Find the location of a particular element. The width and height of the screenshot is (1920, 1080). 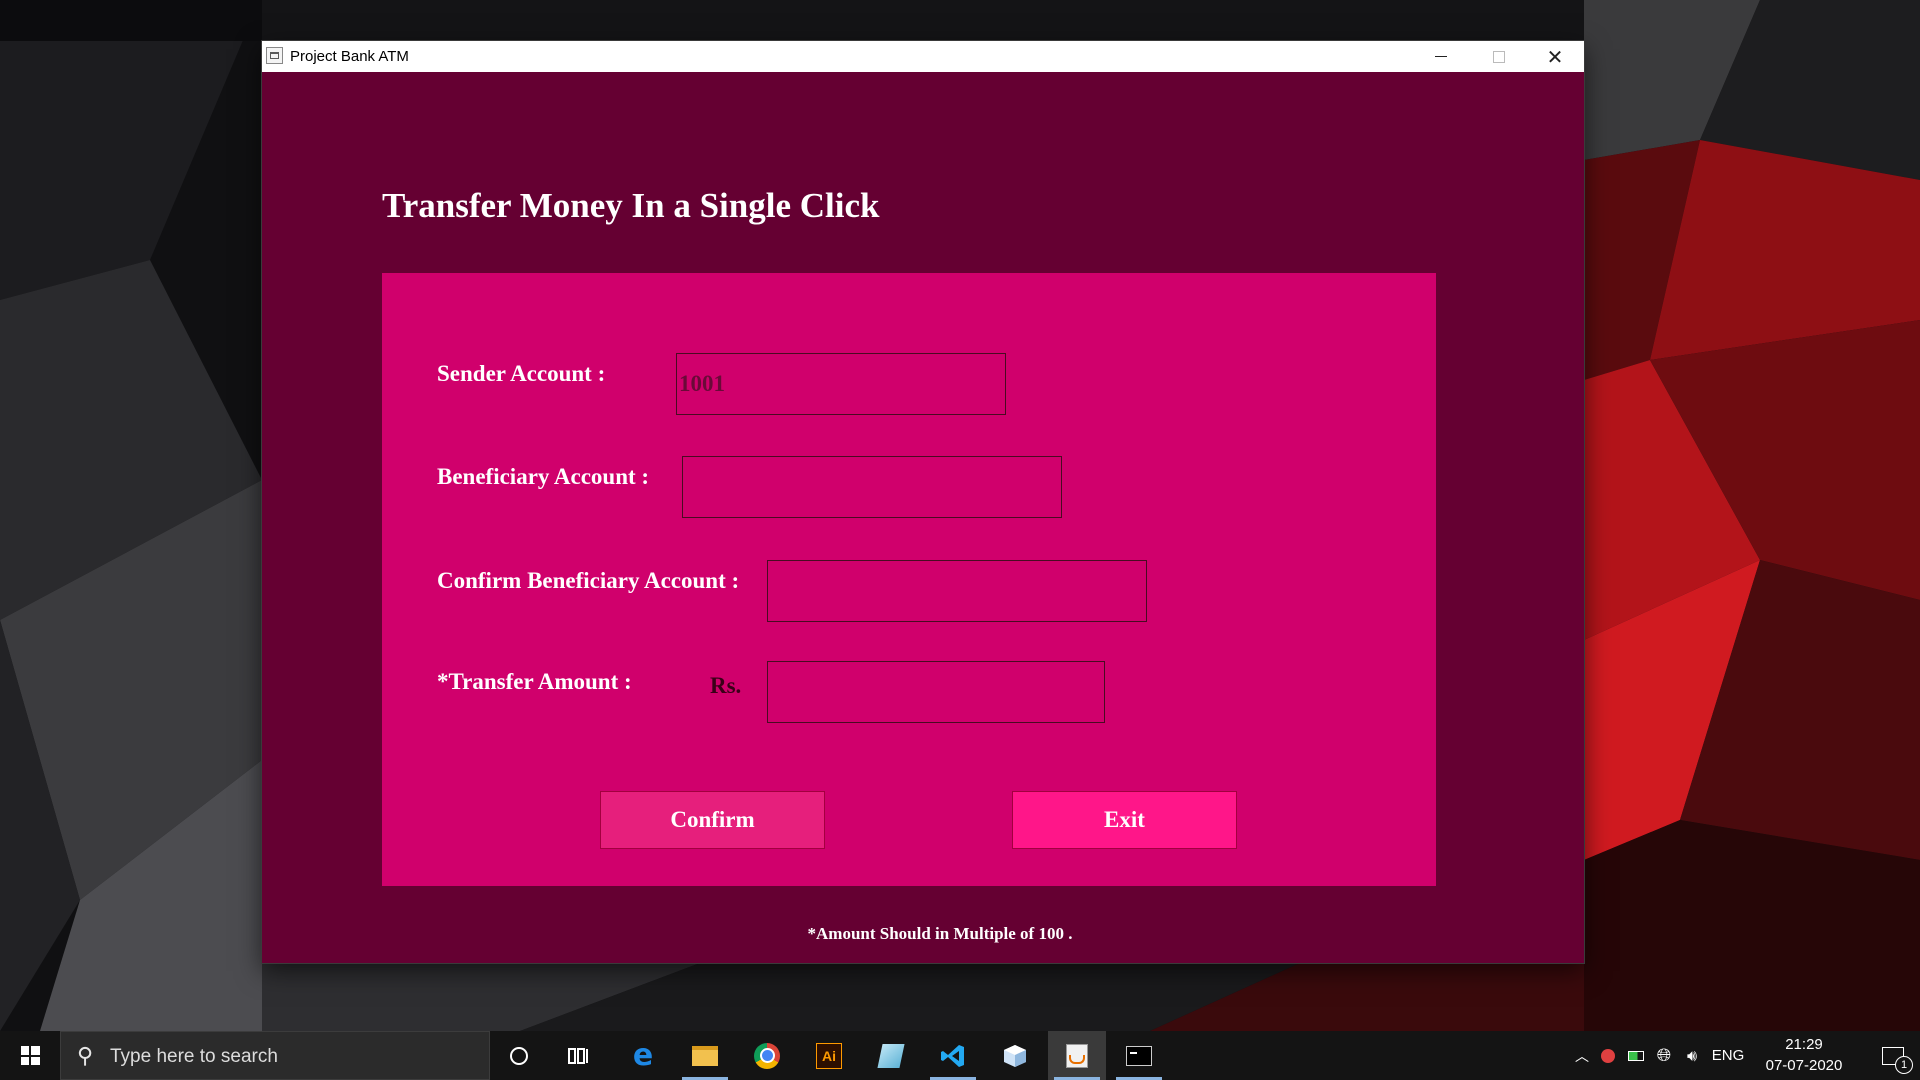

volume-icon: 🔊︎ is located at coordinates (1692, 1056).